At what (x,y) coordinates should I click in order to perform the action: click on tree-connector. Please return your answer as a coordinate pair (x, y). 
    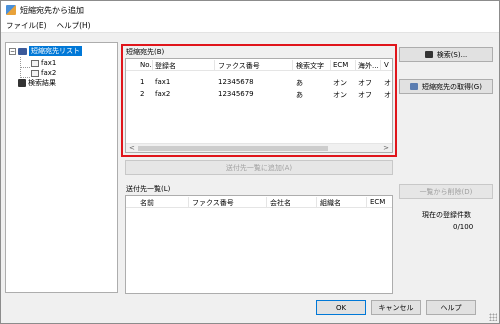
    Looking at the image, I should click on (25, 67).